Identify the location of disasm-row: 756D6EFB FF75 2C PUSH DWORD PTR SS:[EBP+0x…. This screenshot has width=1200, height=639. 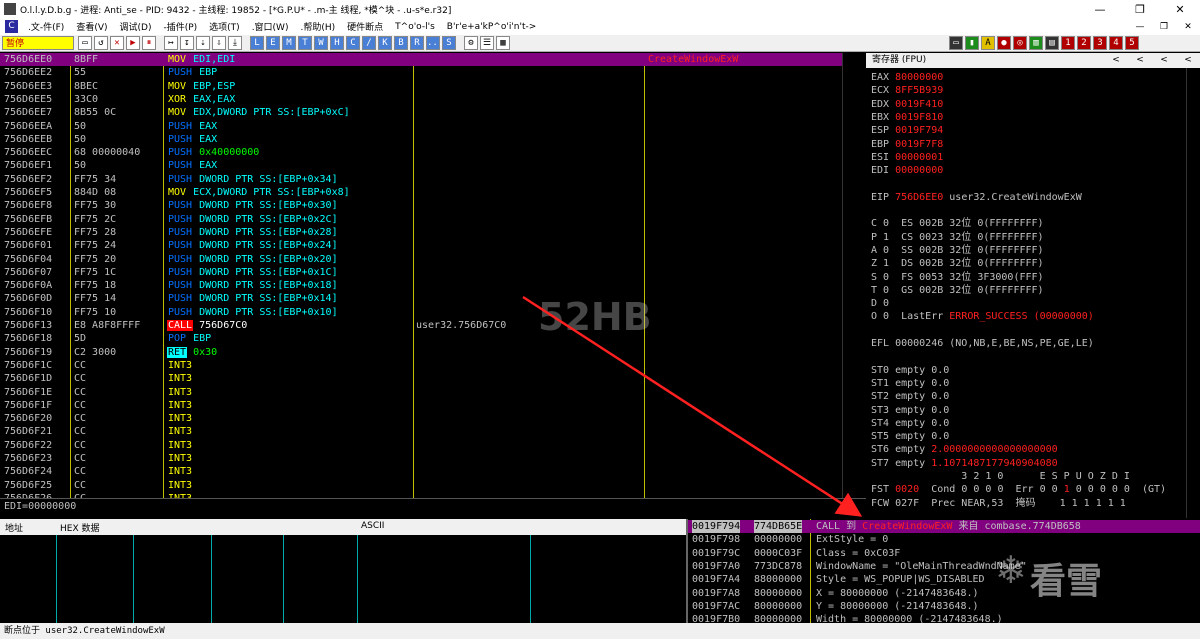
(421, 219).